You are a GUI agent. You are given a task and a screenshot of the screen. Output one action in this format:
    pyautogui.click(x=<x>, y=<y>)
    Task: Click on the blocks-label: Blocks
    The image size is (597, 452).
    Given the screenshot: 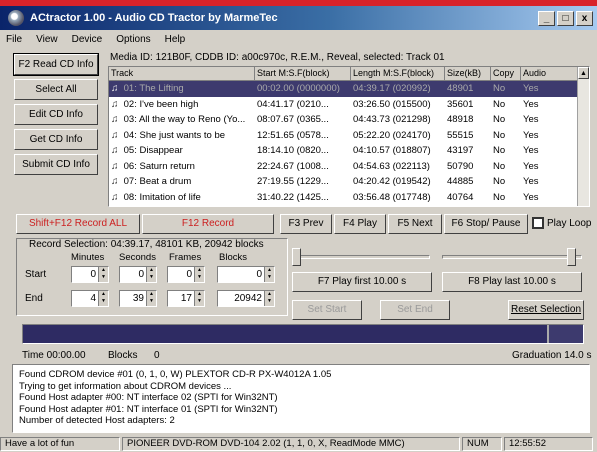 What is the action you would take?
    pyautogui.click(x=123, y=355)
    